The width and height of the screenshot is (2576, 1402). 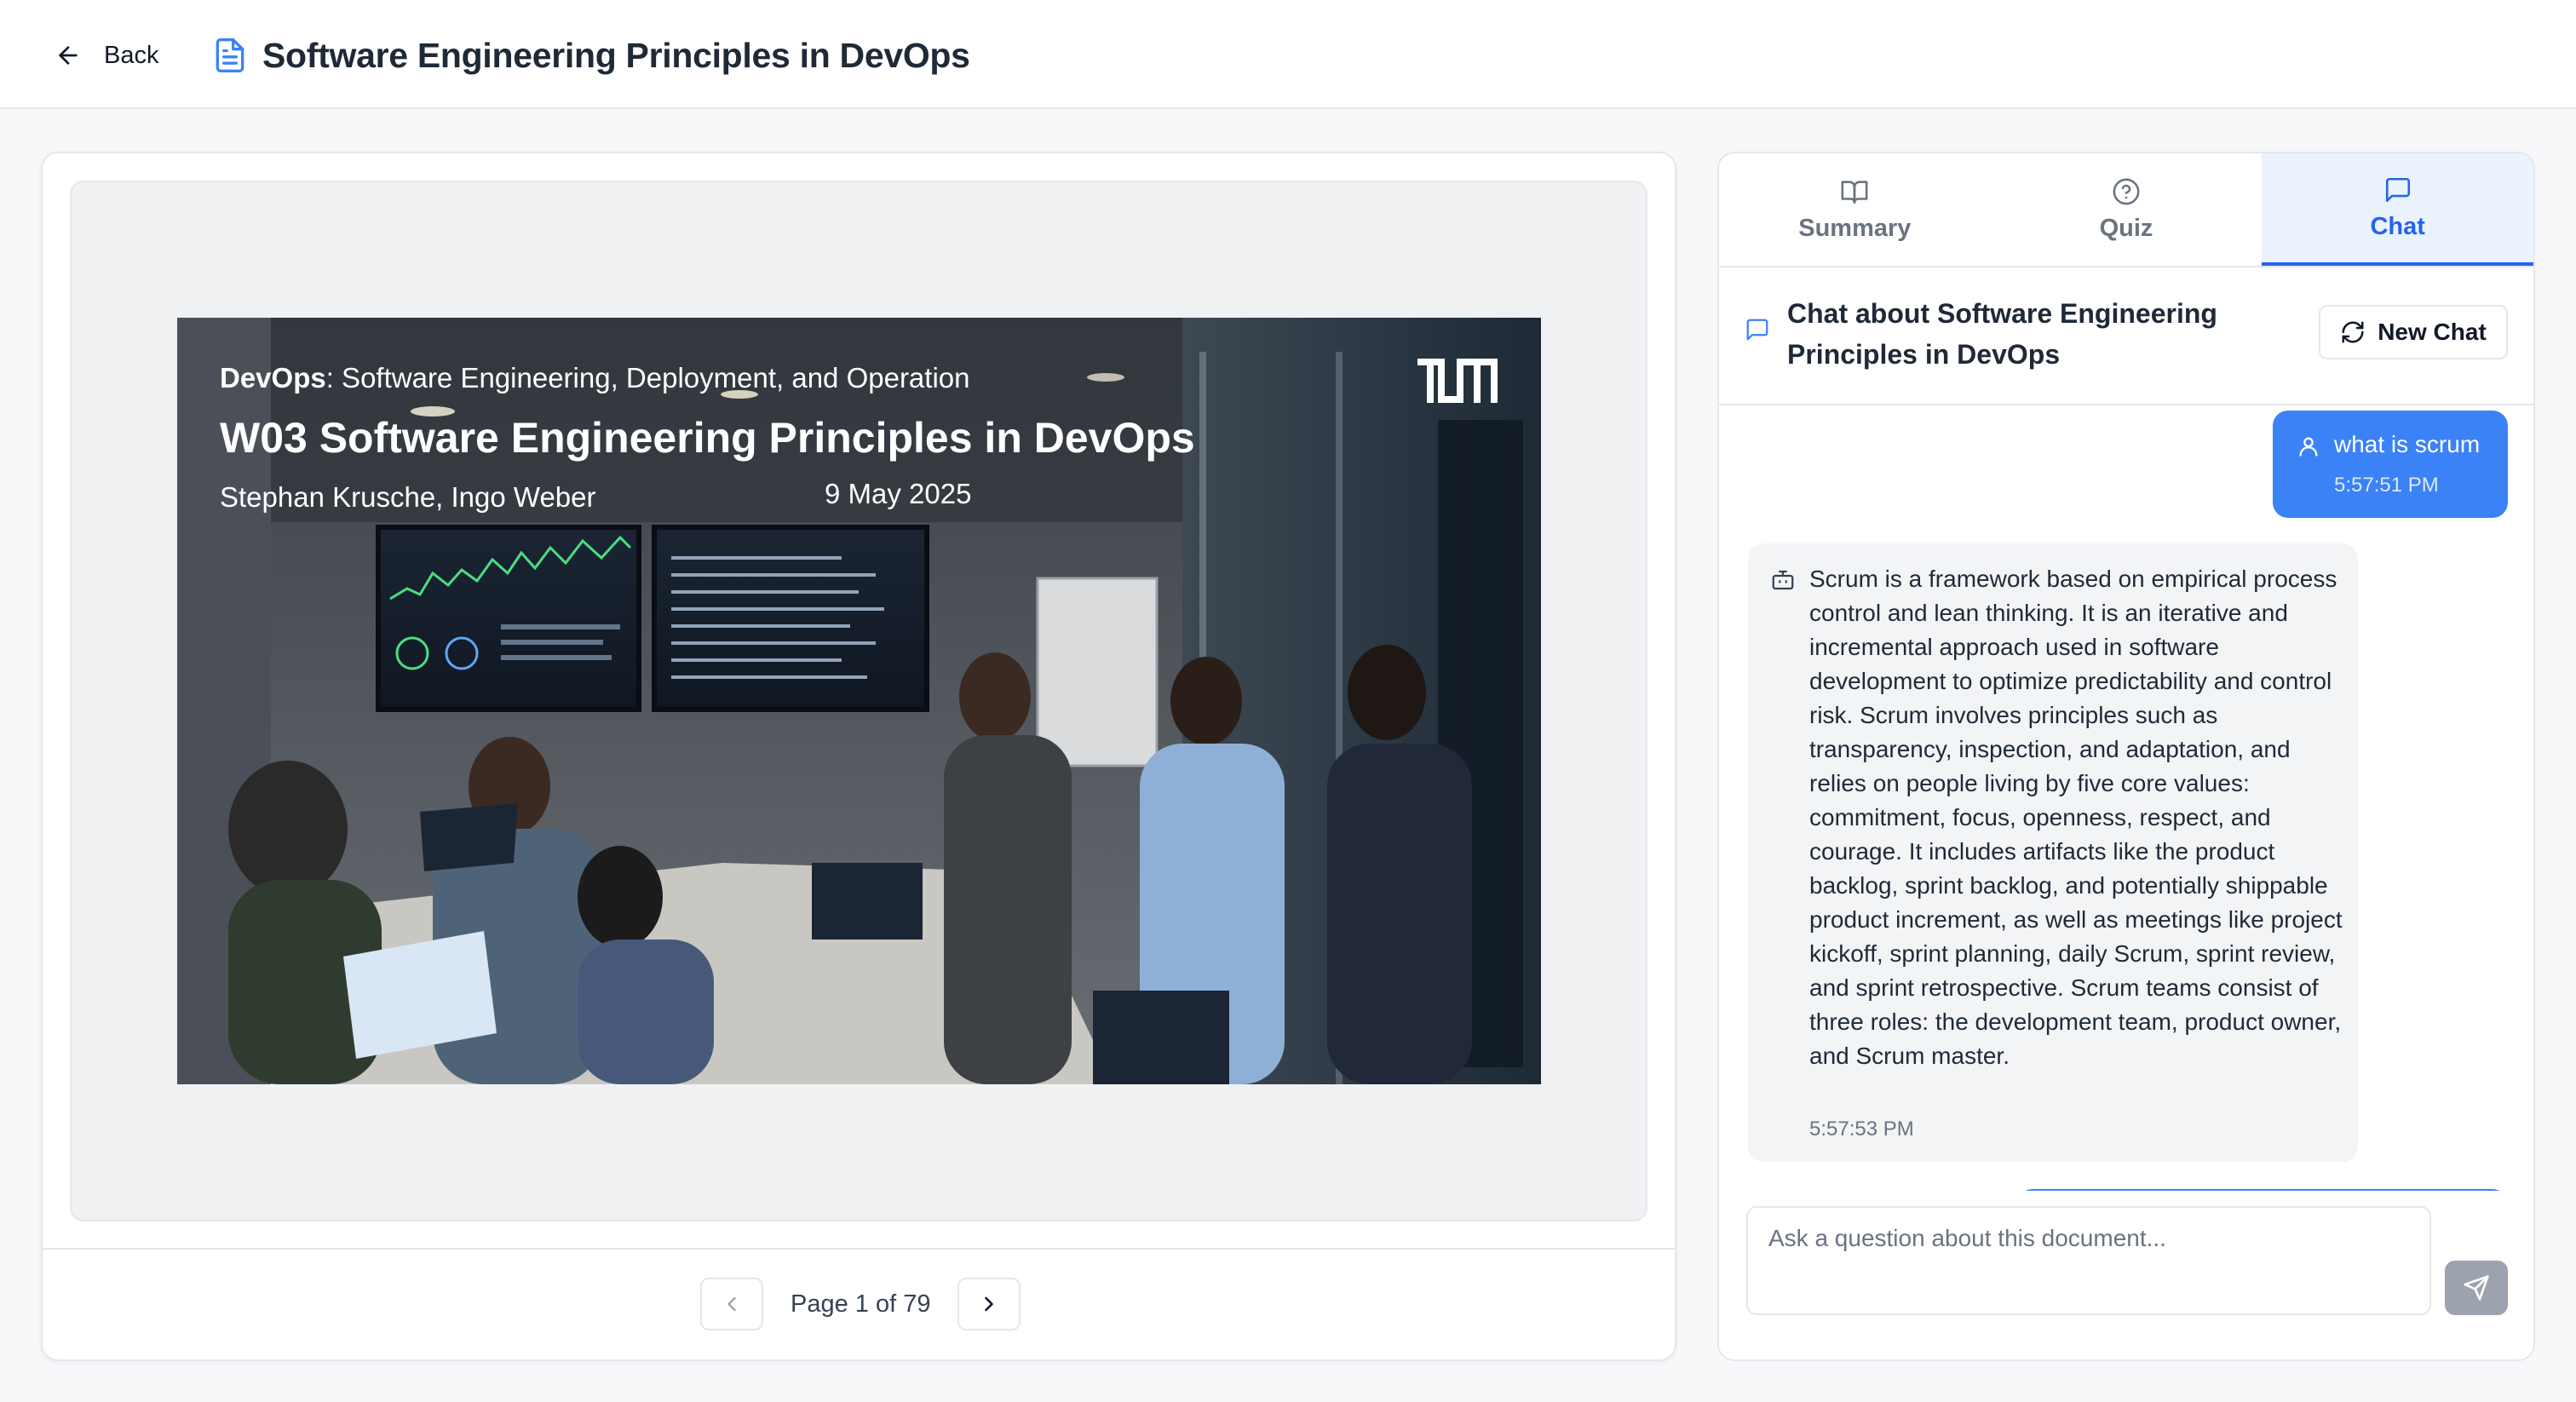 I want to click on tum-logo-icon, so click(x=1458, y=381).